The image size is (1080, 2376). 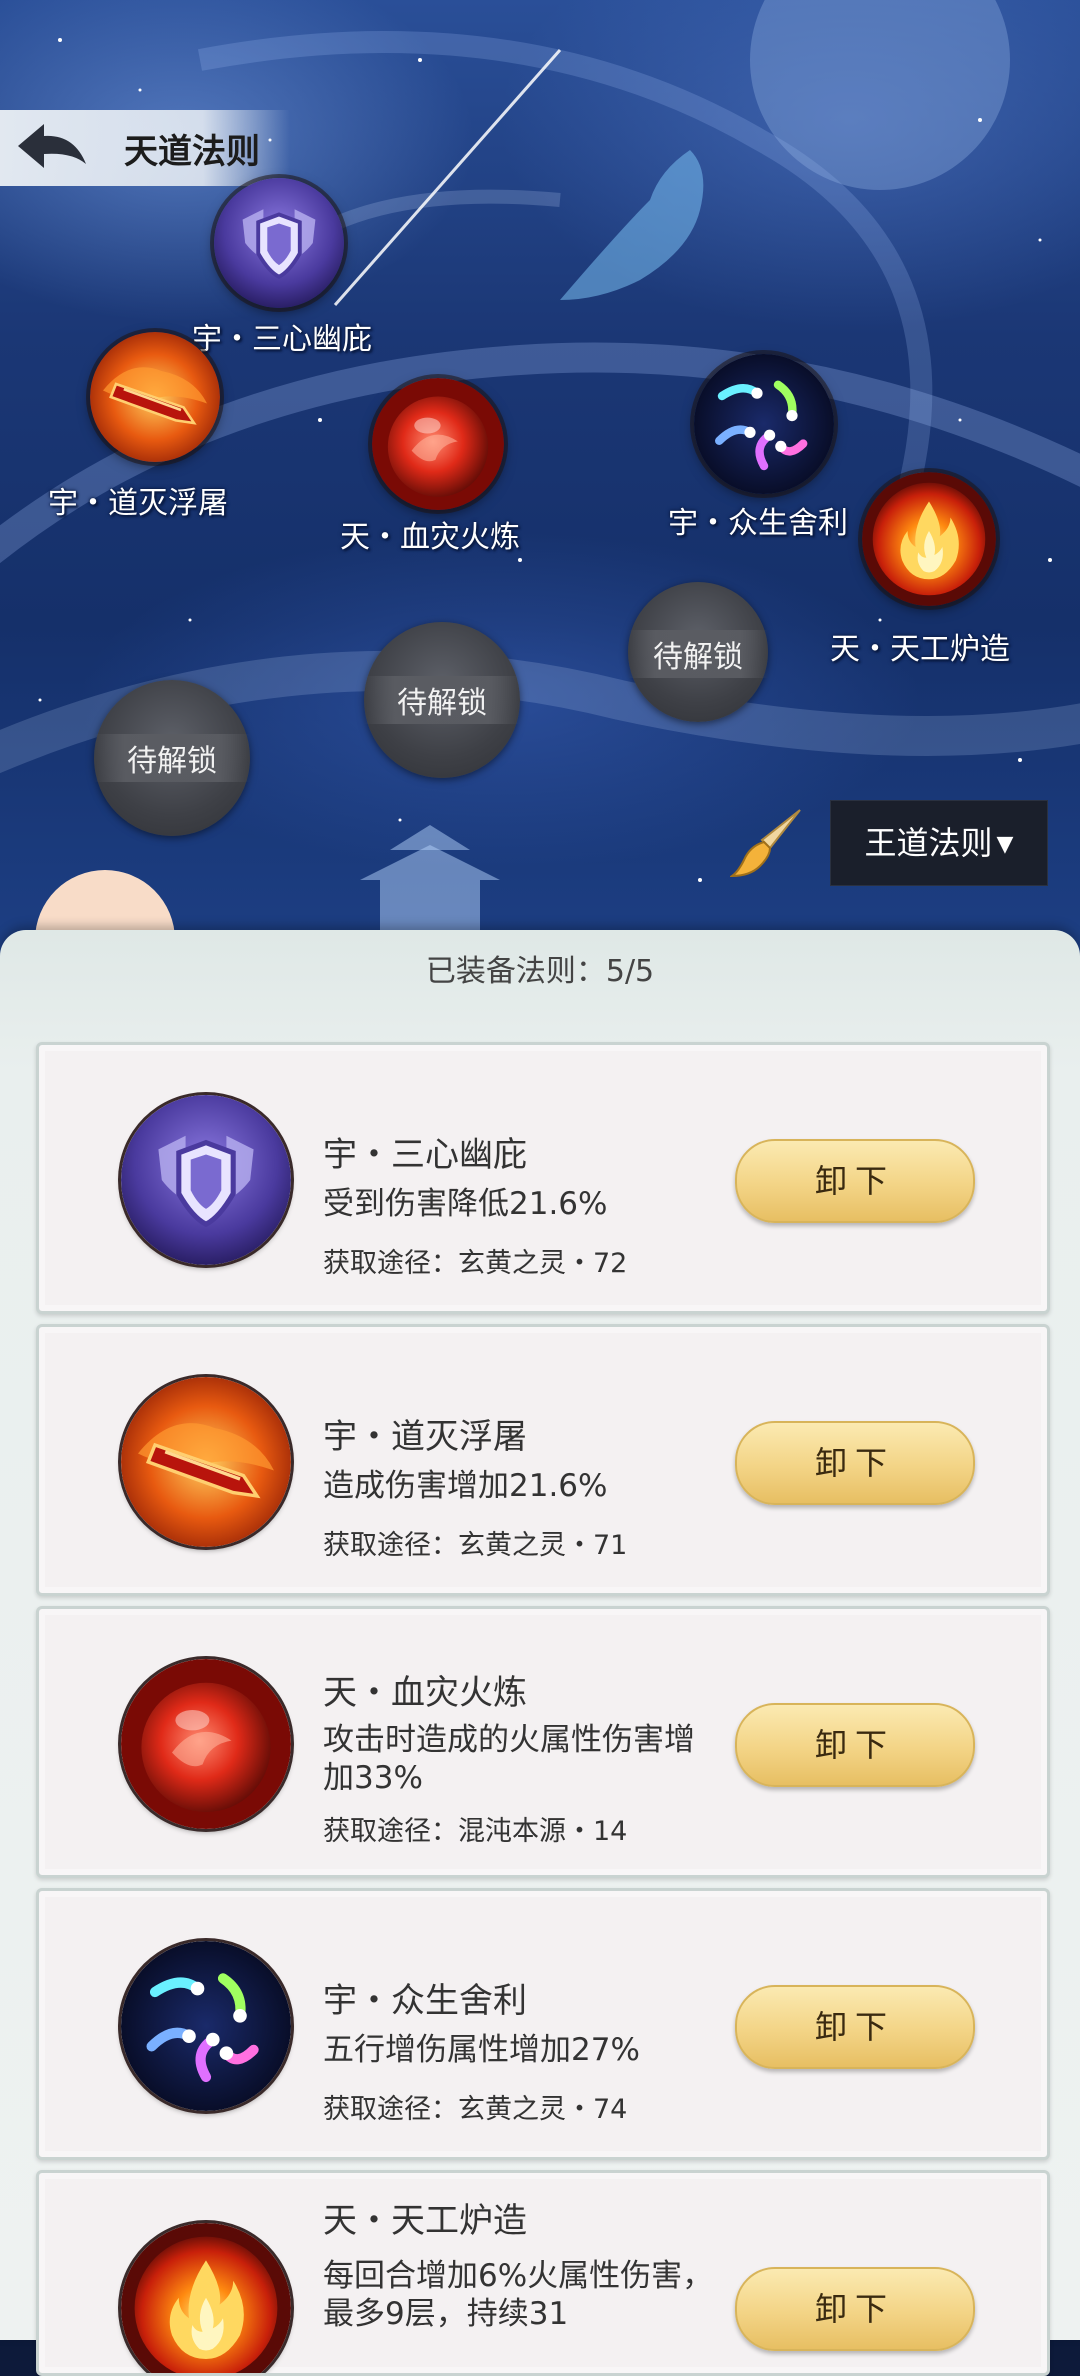 I want to click on rule-desc: 五行增伤属性增加27%, so click(x=481, y=2050).